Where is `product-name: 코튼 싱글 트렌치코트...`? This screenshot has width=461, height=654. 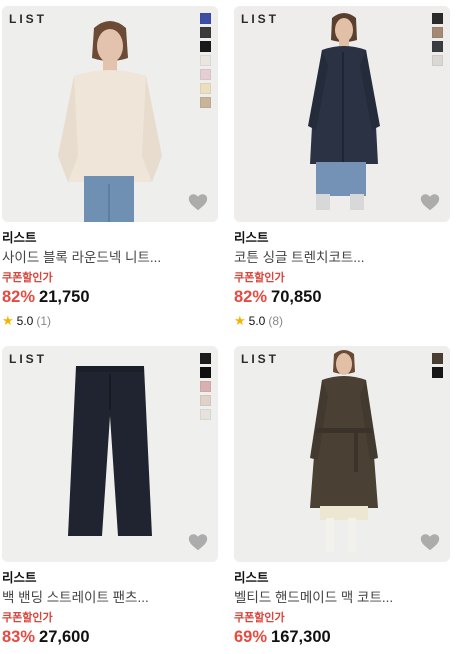
product-name: 코튼 싱글 트렌치코트... is located at coordinates (342, 258).